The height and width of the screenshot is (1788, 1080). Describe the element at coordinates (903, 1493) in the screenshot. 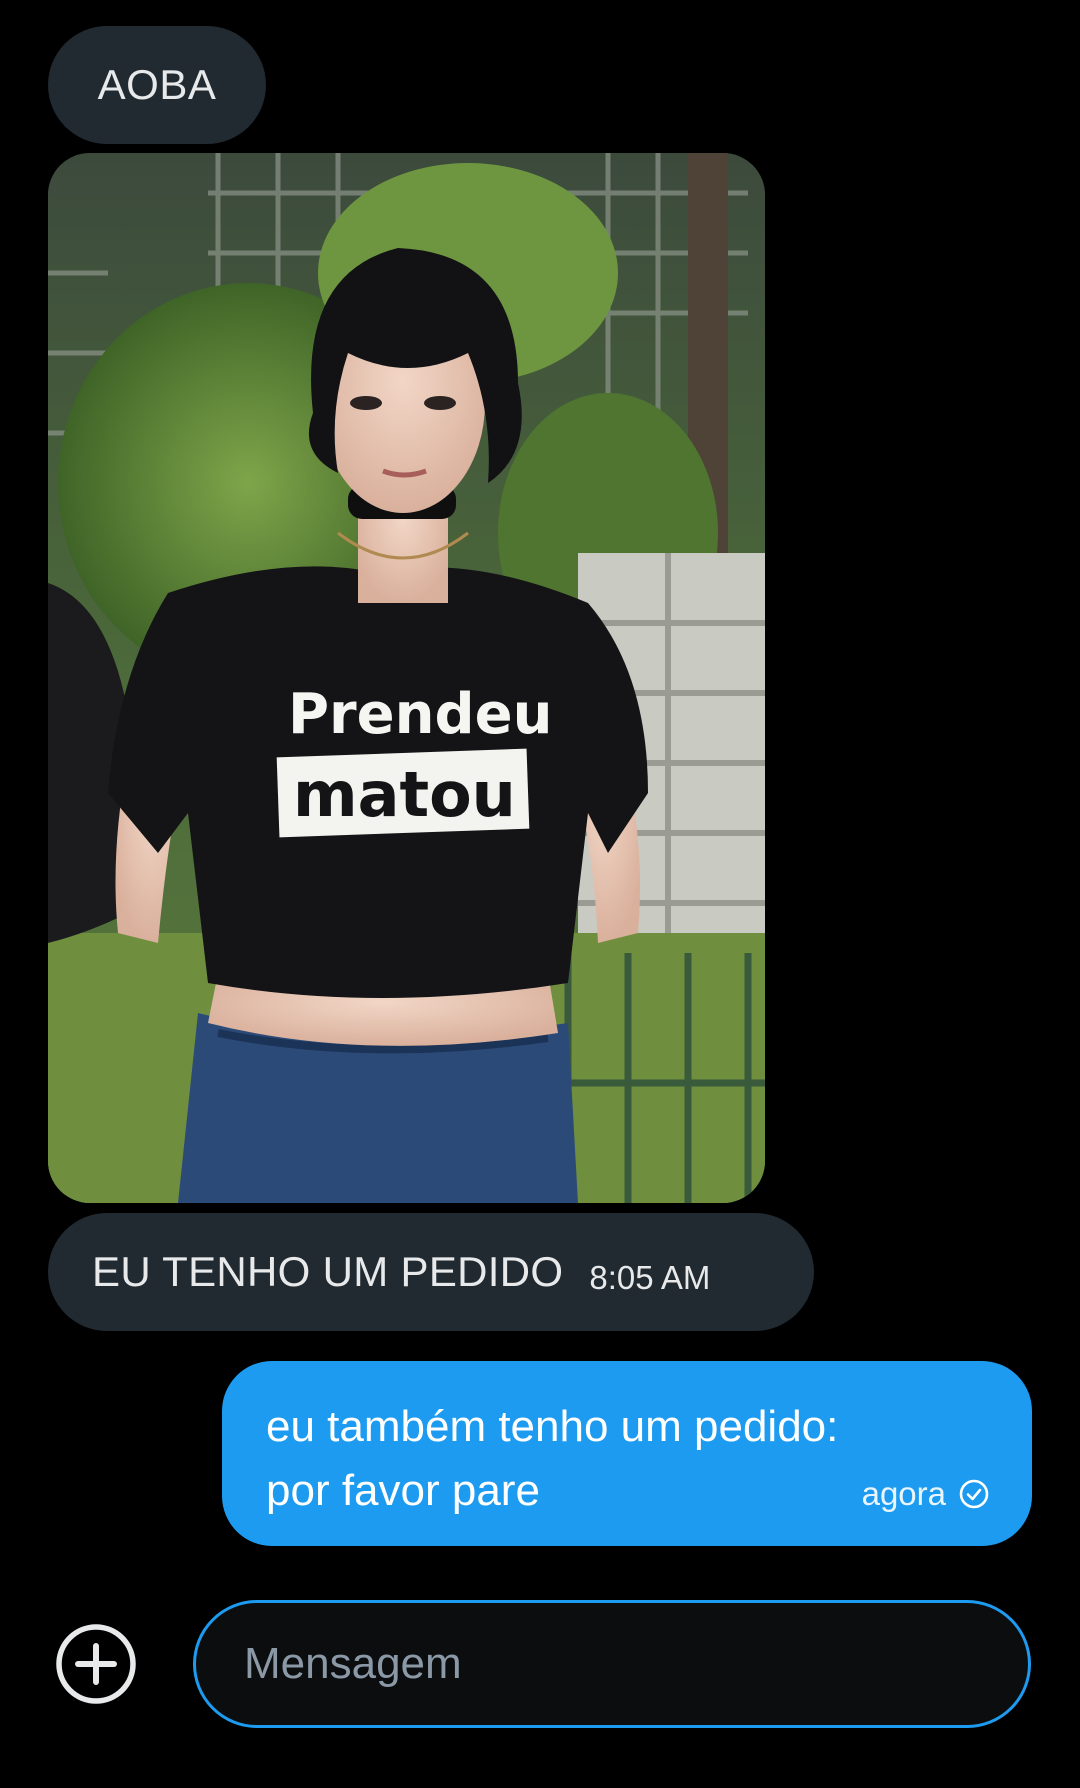

I see `message-timestamp: agora` at that location.